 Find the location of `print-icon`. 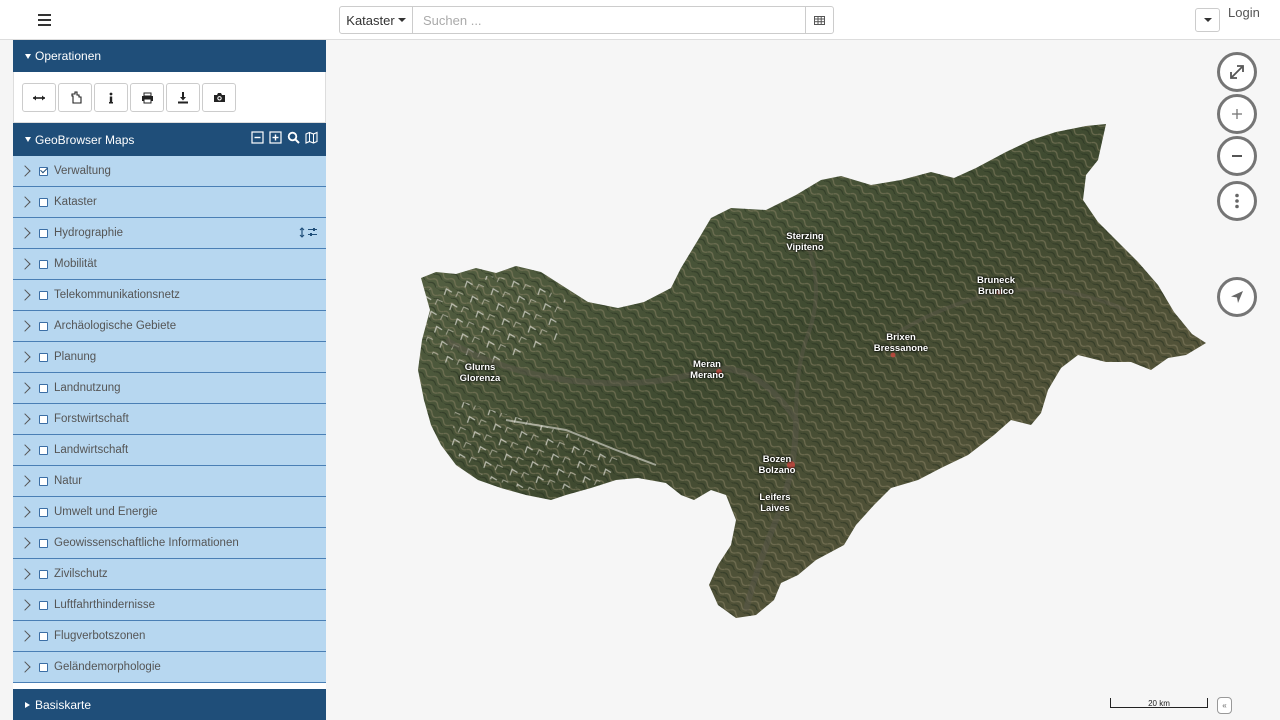

print-icon is located at coordinates (147, 97).